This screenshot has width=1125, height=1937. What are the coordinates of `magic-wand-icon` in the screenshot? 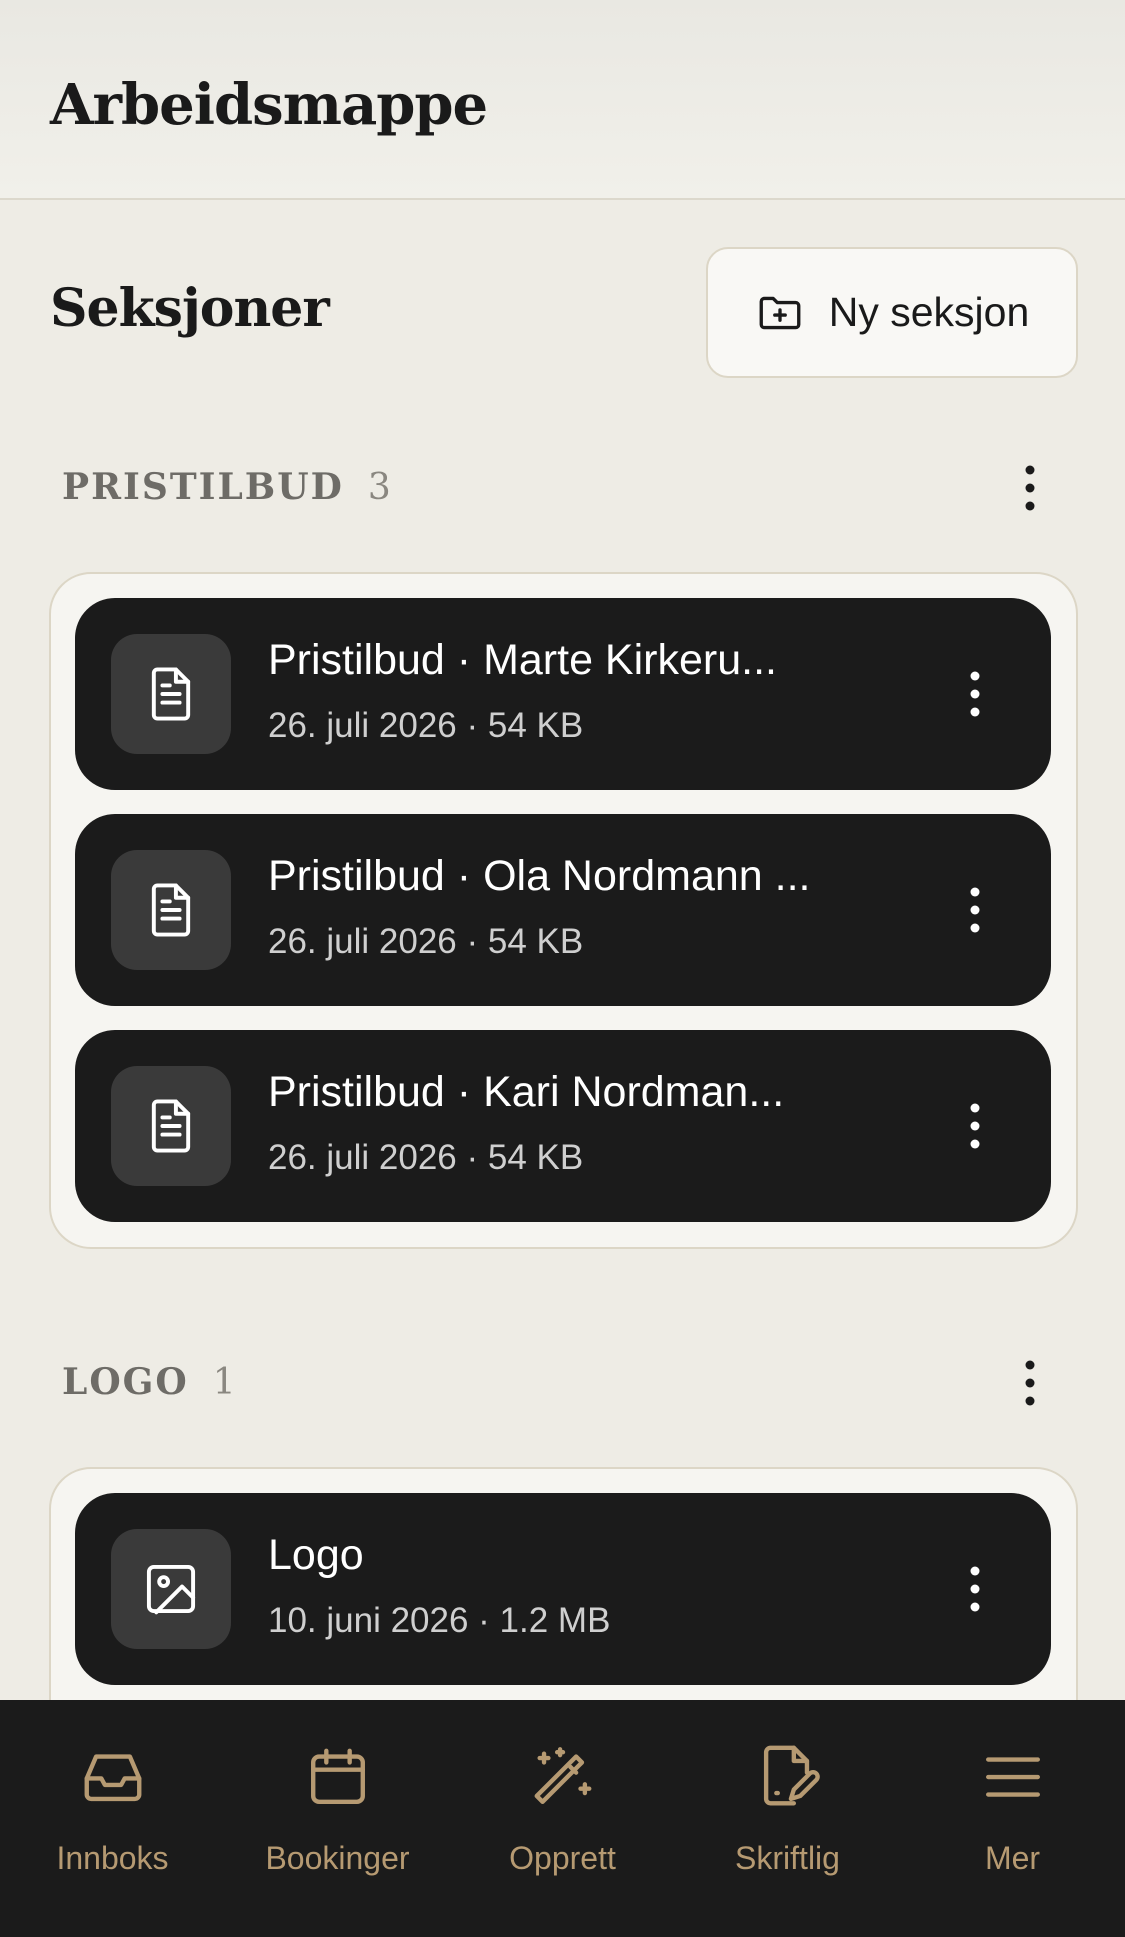 It's located at (562, 1775).